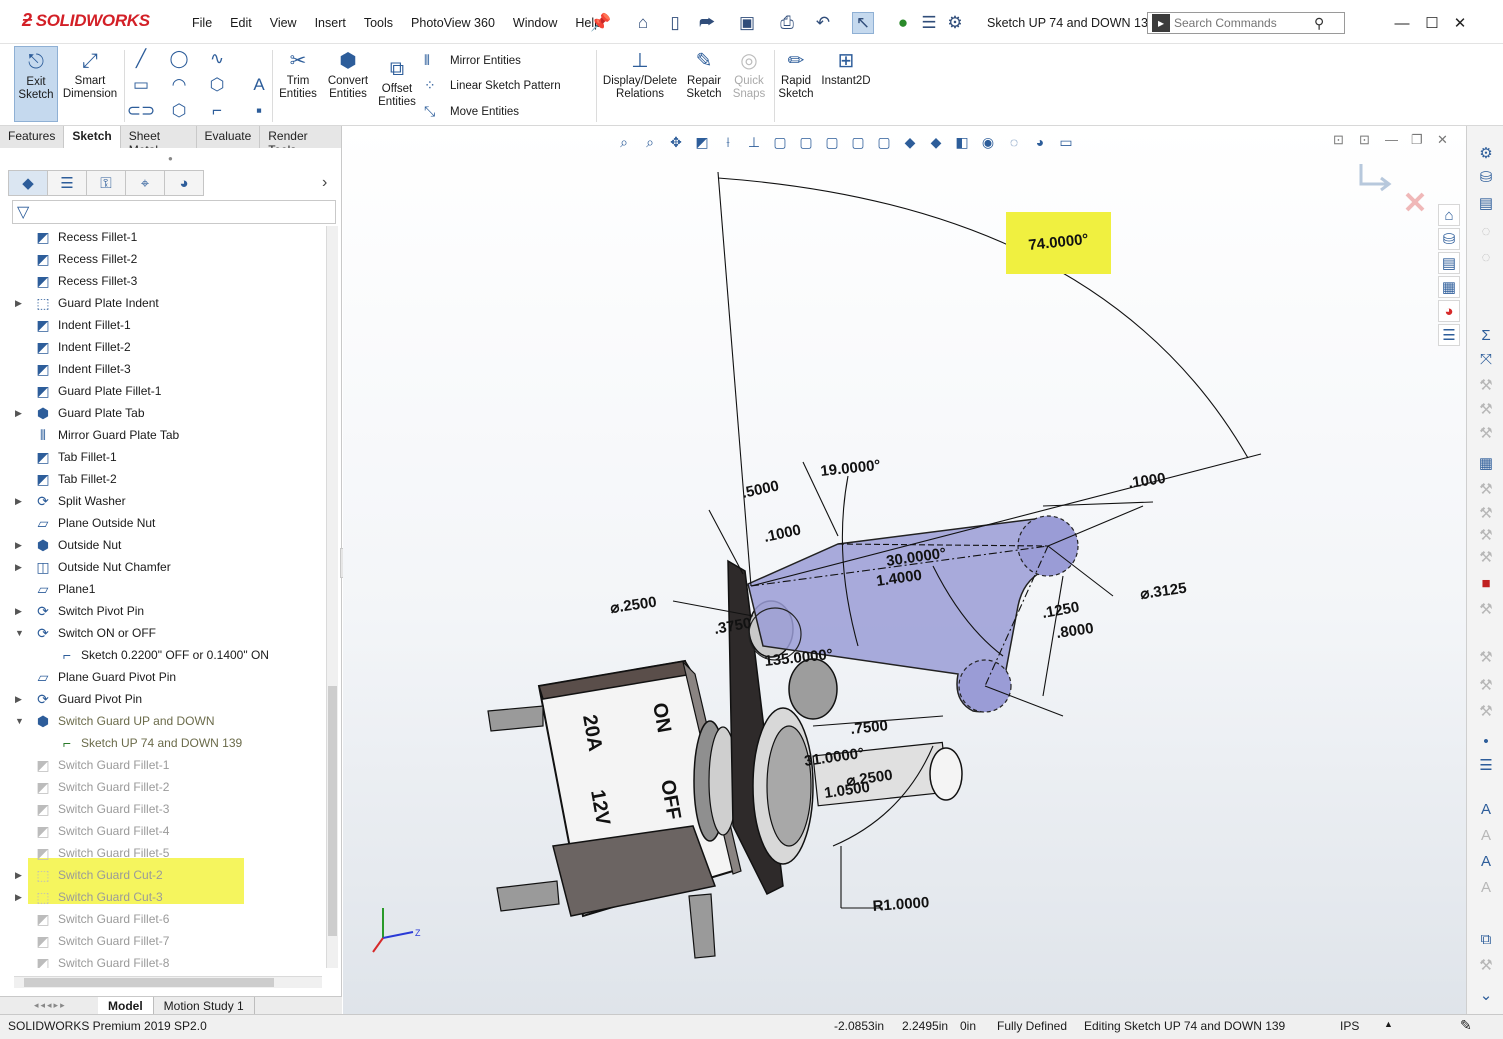  What do you see at coordinates (167, 960) in the screenshot?
I see `tree-item: ◩ Switch Guard Fillet-8` at bounding box center [167, 960].